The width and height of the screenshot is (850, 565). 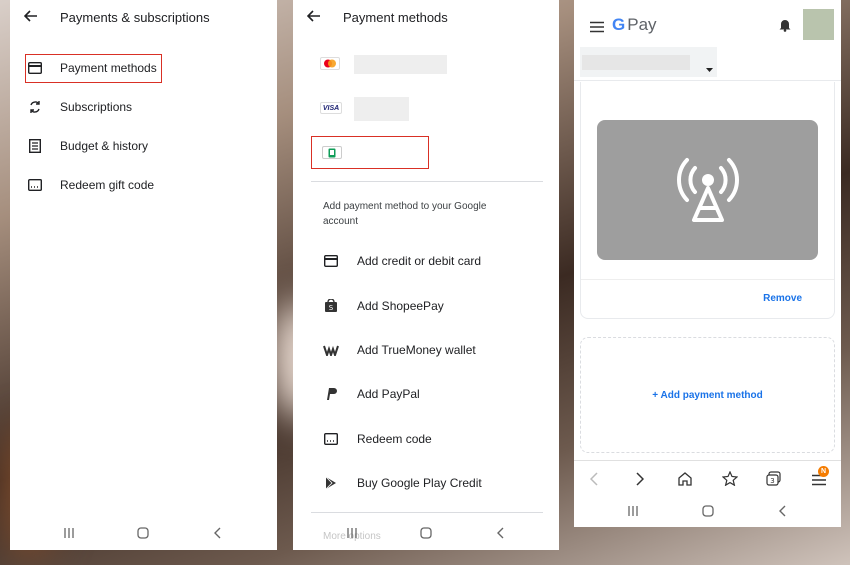 I want to click on logo-pay: Pay, so click(x=642, y=24).